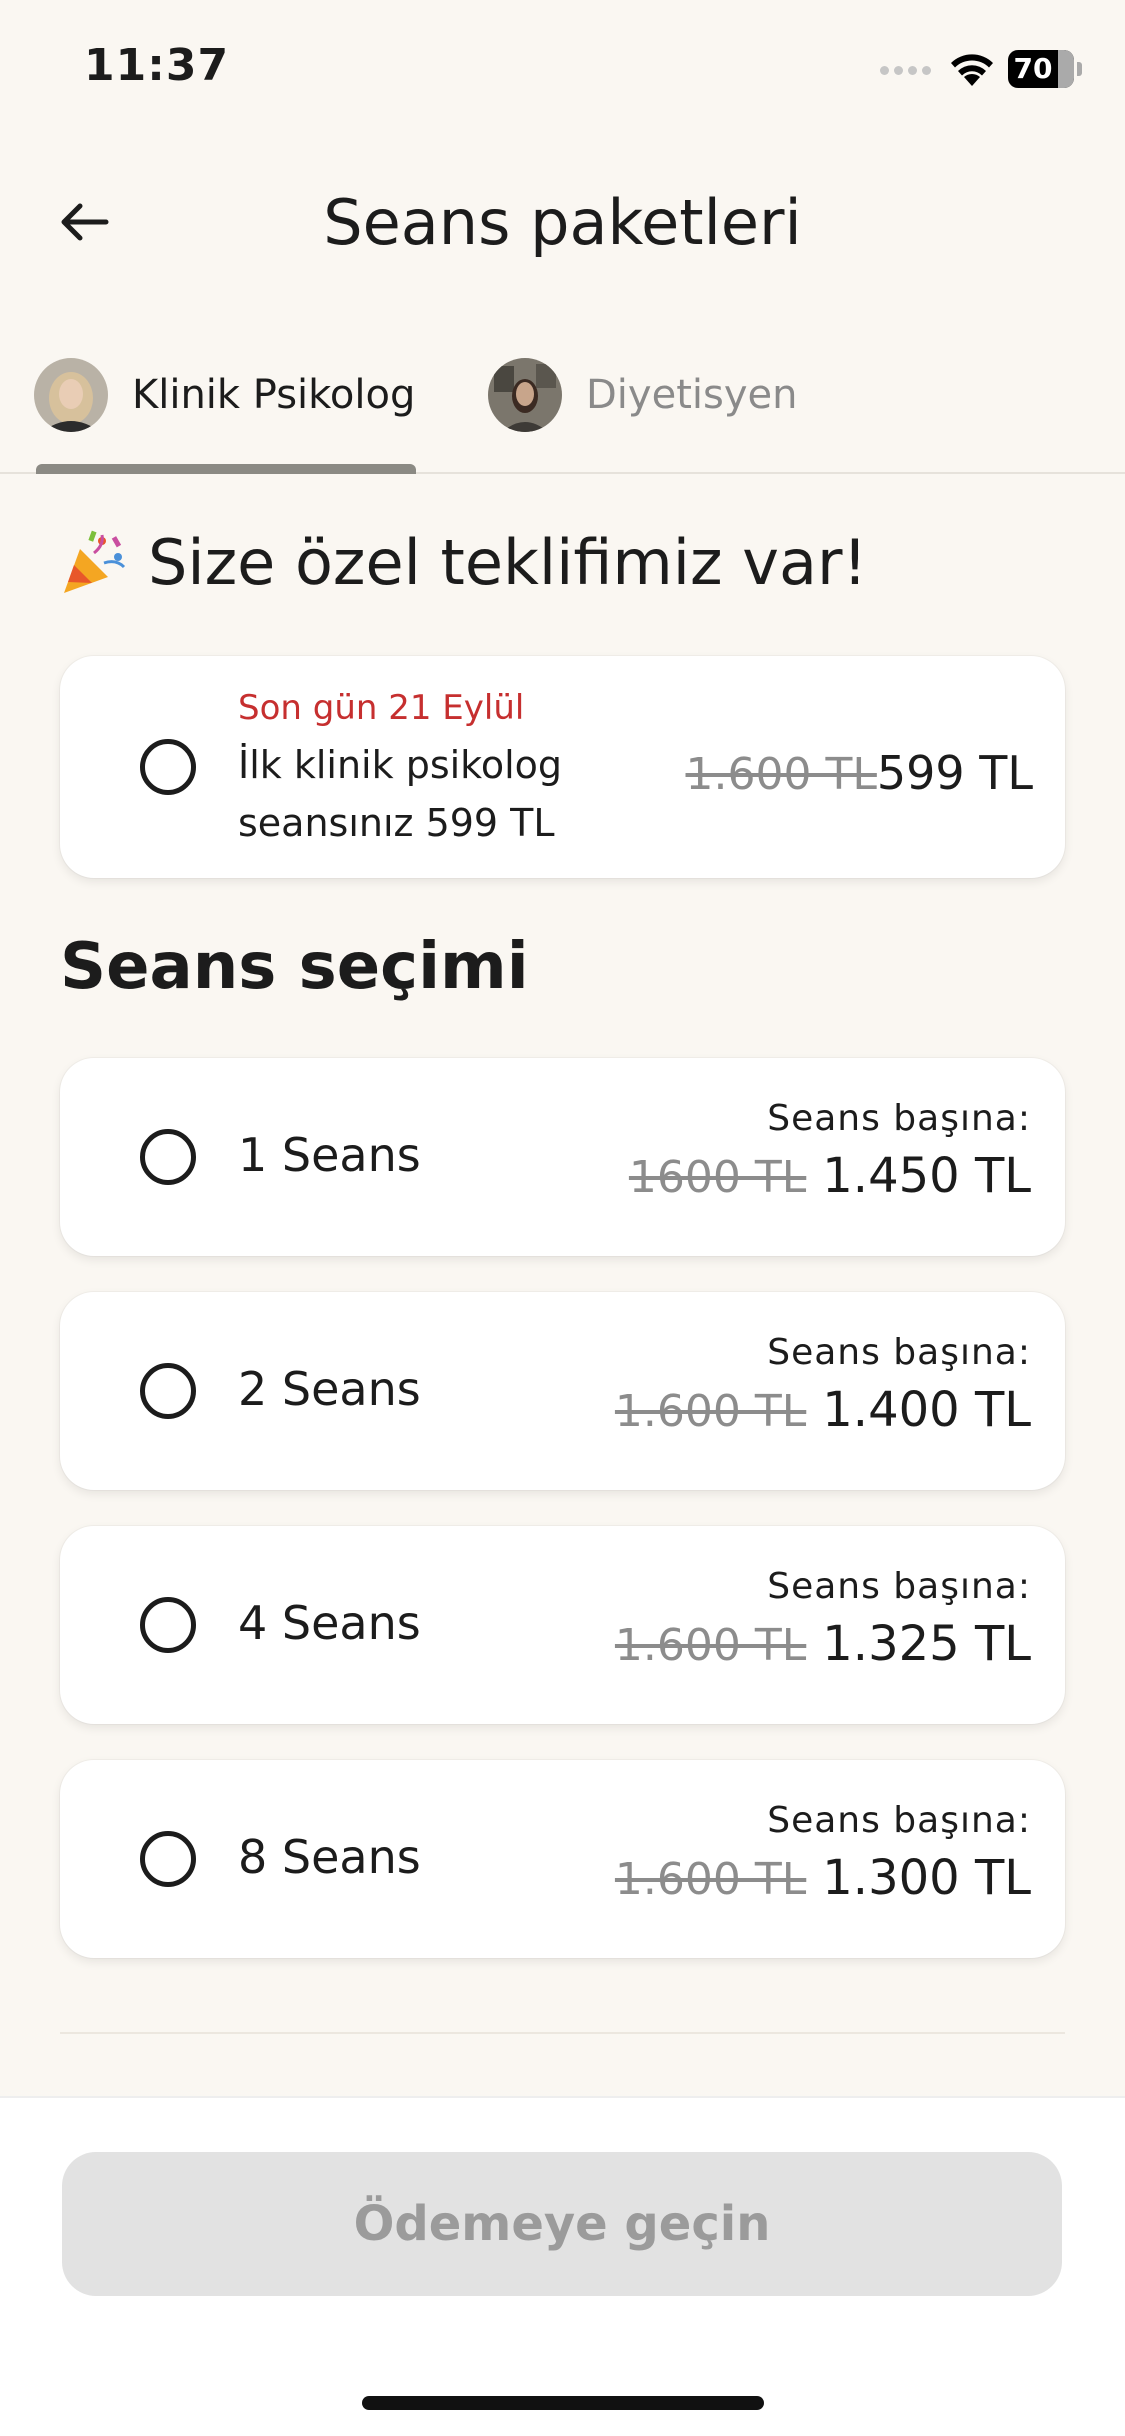 This screenshot has width=1125, height=2436. I want to click on content-divider, so click(562, 2033).